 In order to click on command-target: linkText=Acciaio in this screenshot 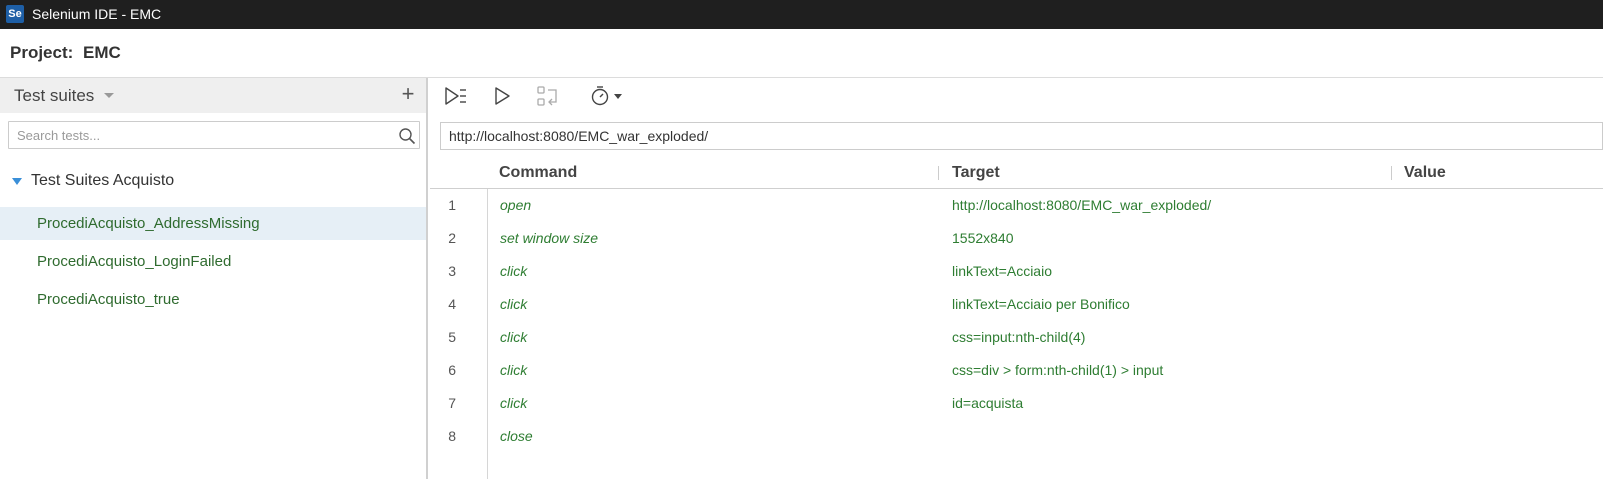, I will do `click(1002, 271)`.